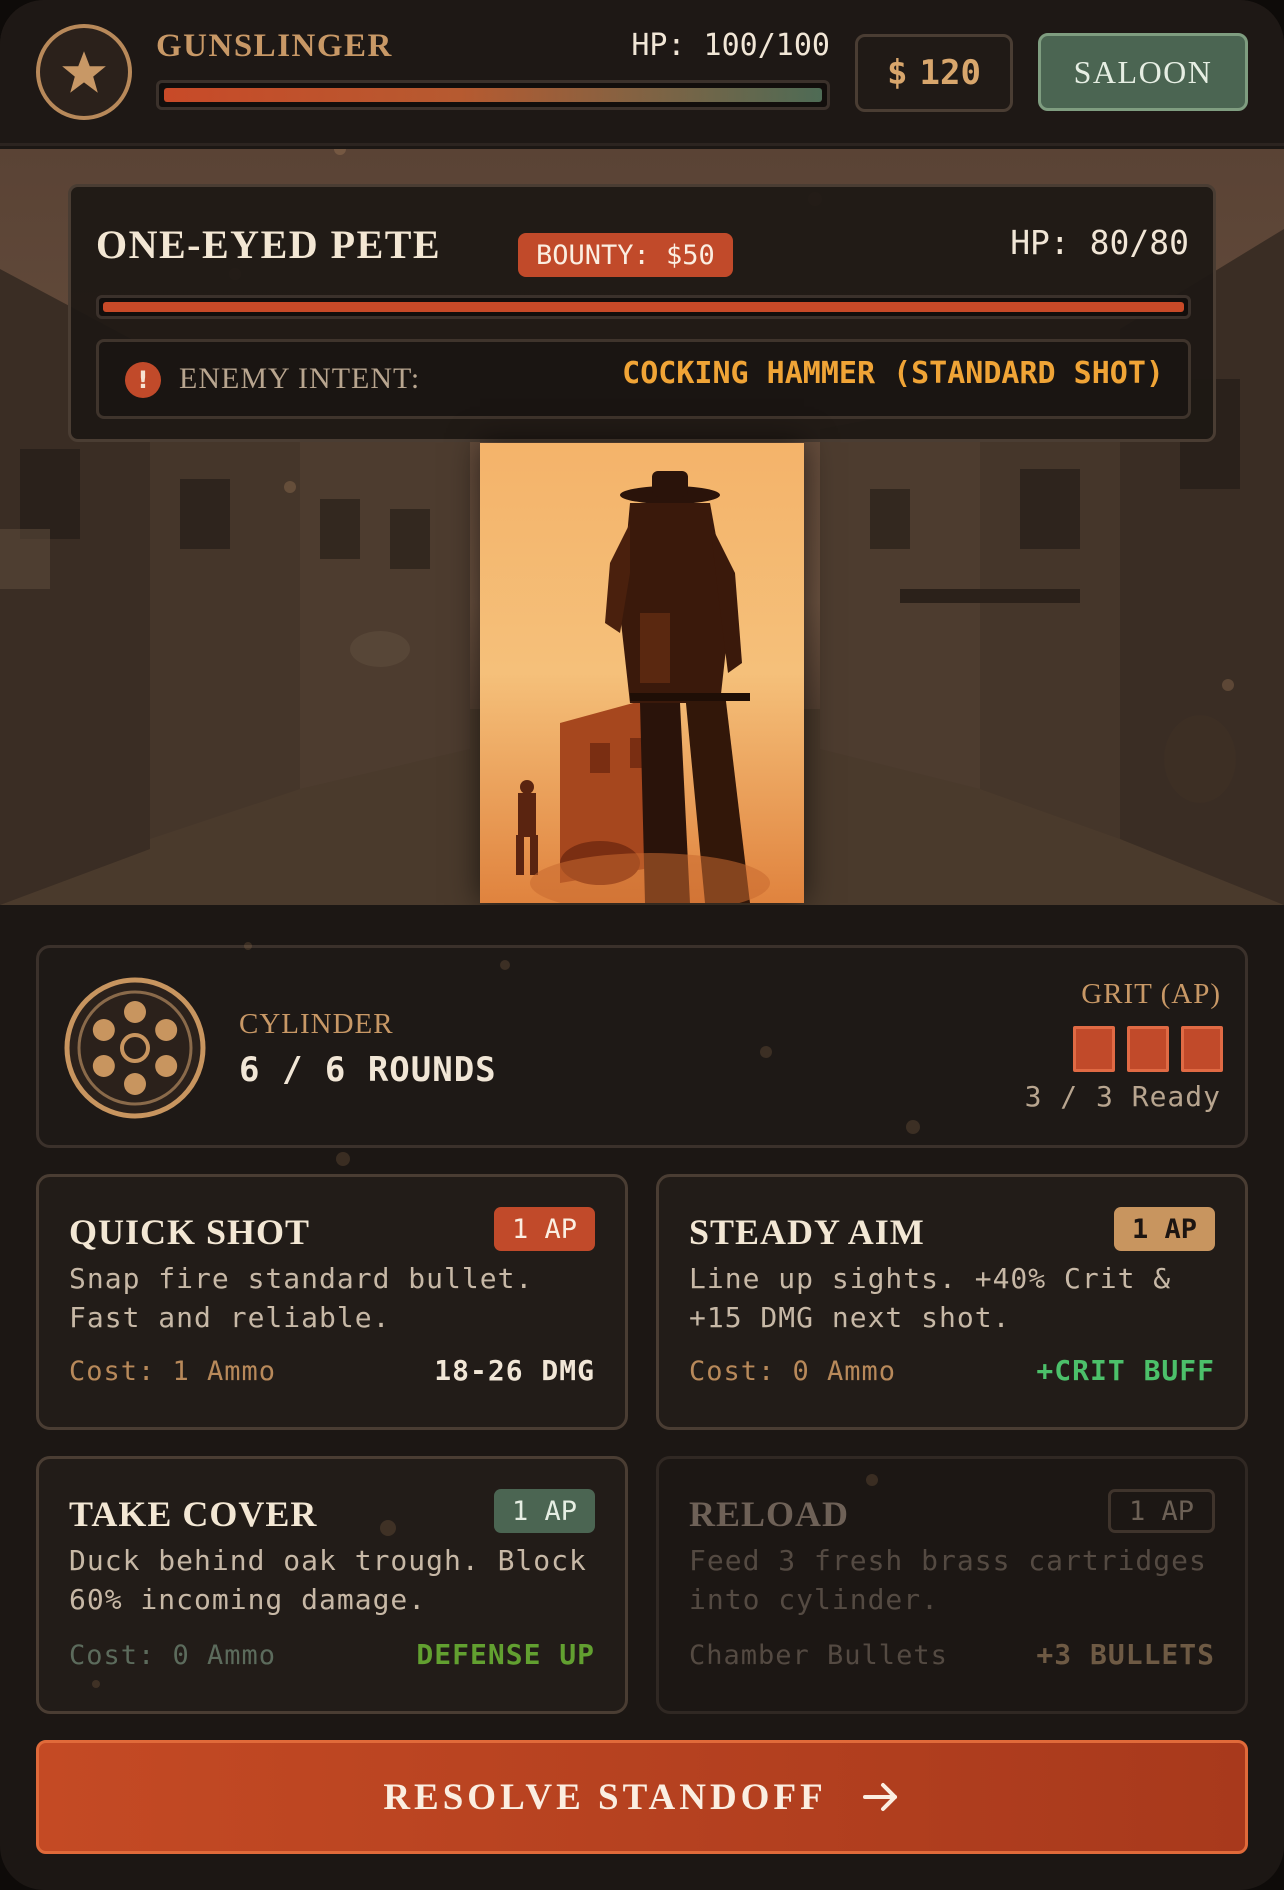 The image size is (1284, 1890). Describe the element at coordinates (1122, 1096) in the screenshot. I see `grit-ready-text: 3 / 3 Ready` at that location.